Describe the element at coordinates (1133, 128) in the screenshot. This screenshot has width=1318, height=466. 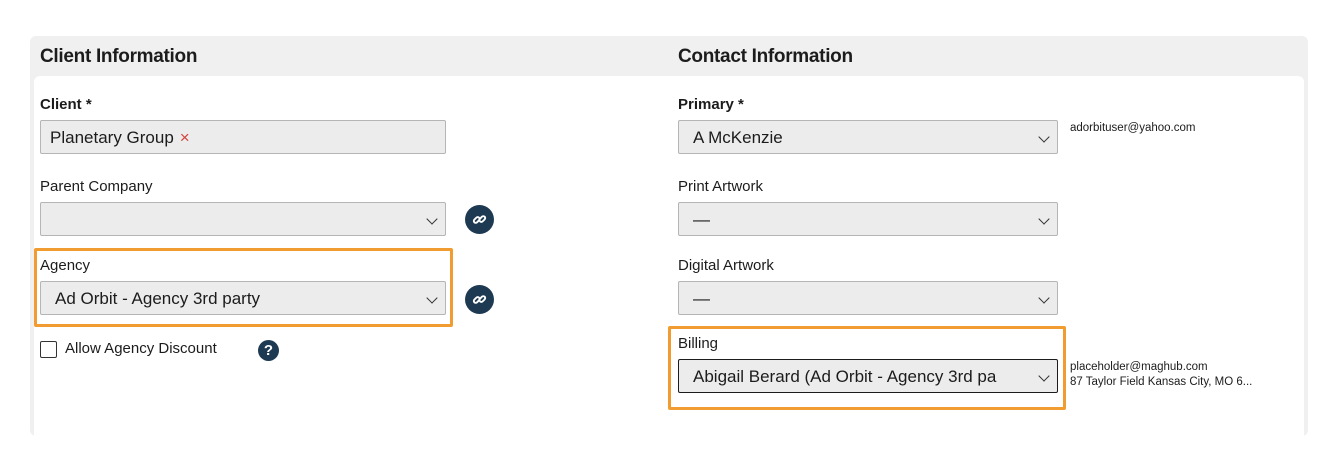
I see `primary-email: adorbituser@yahoo.com` at that location.